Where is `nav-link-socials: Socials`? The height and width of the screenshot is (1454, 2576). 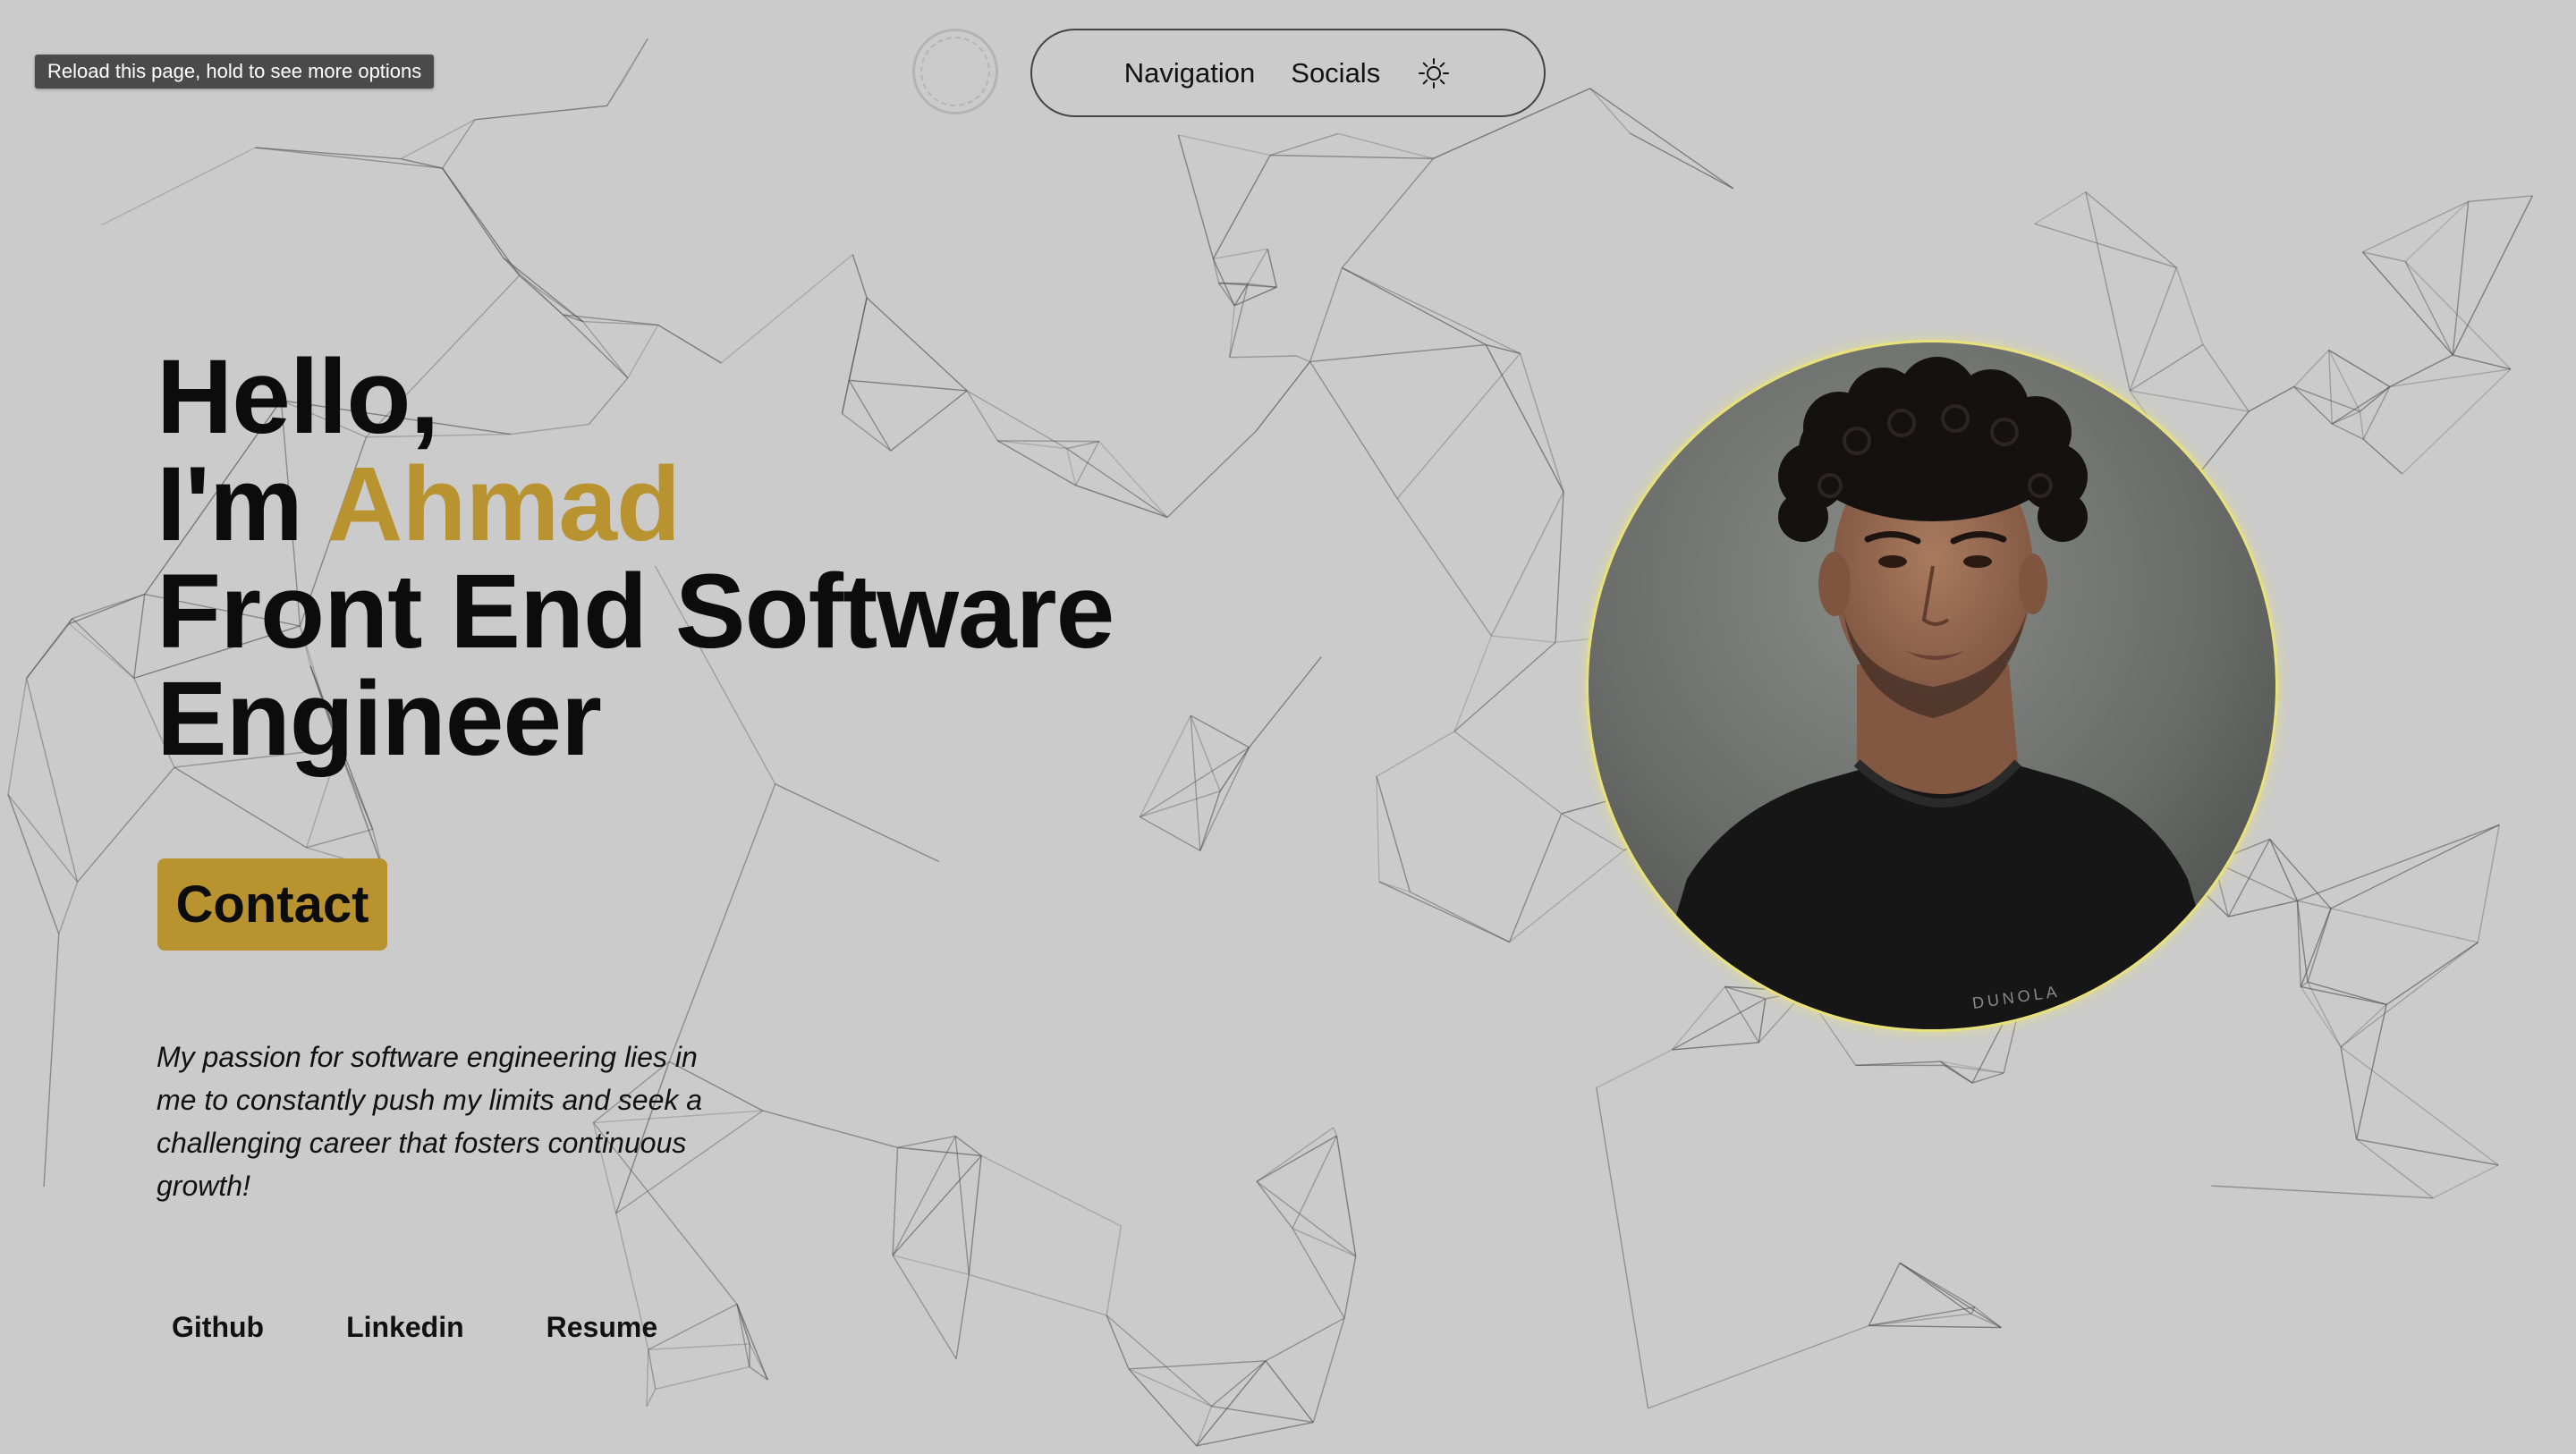 nav-link-socials: Socials is located at coordinates (1335, 73).